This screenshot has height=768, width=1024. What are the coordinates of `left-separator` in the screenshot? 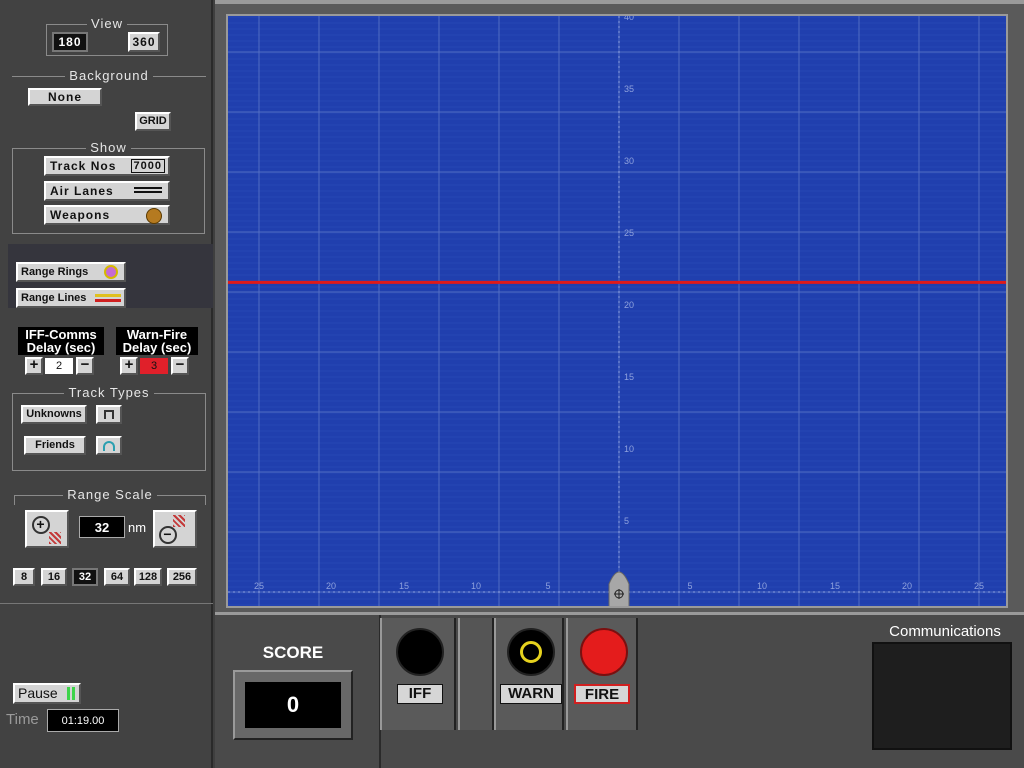 It's located at (106, 603).